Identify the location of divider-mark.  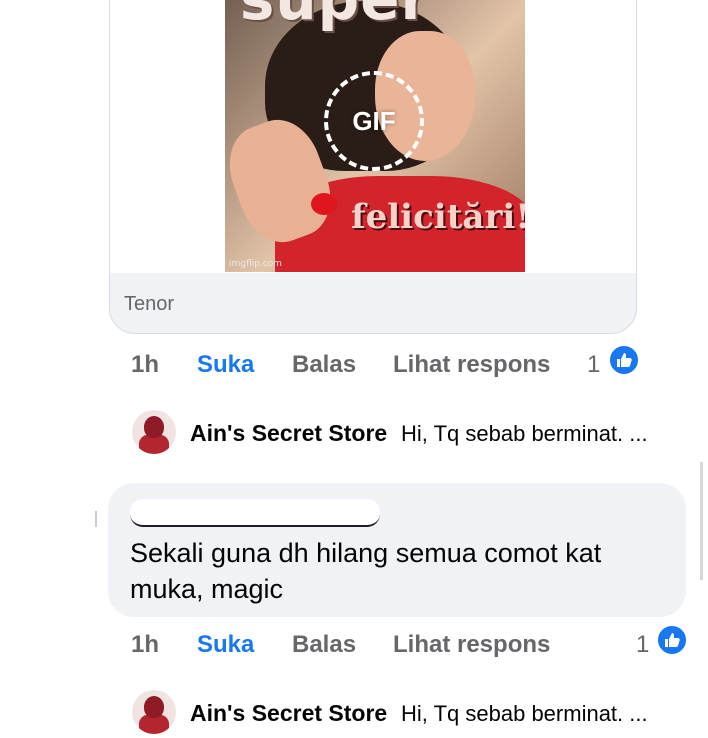
(96, 519).